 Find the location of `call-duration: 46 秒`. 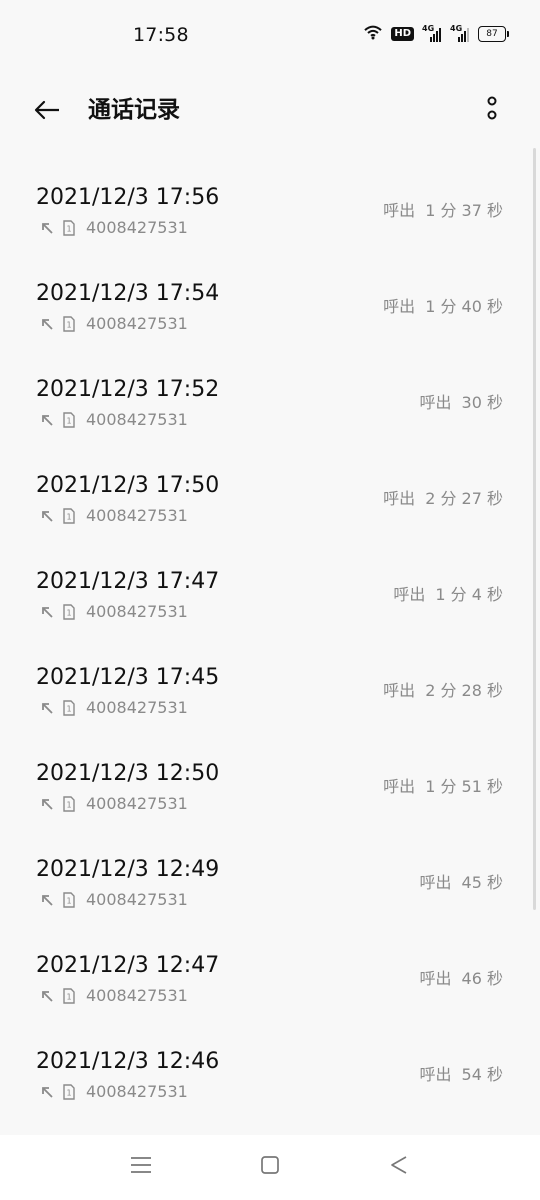

call-duration: 46 秒 is located at coordinates (482, 978).